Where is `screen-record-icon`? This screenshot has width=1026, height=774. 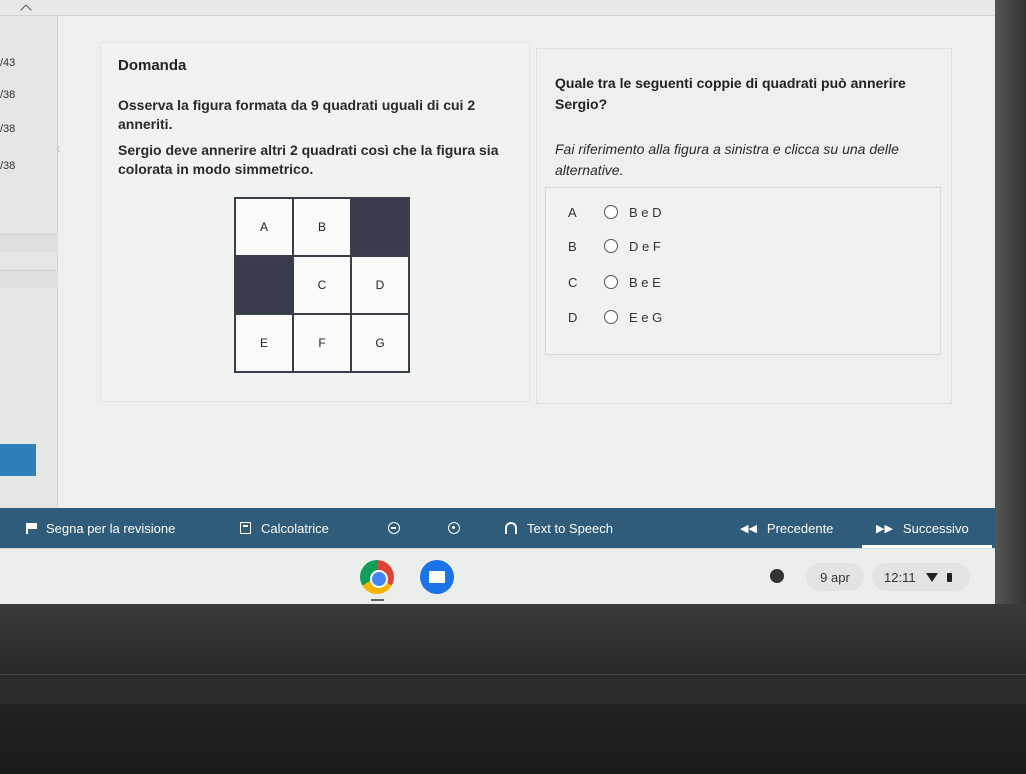 screen-record-icon is located at coordinates (777, 576).